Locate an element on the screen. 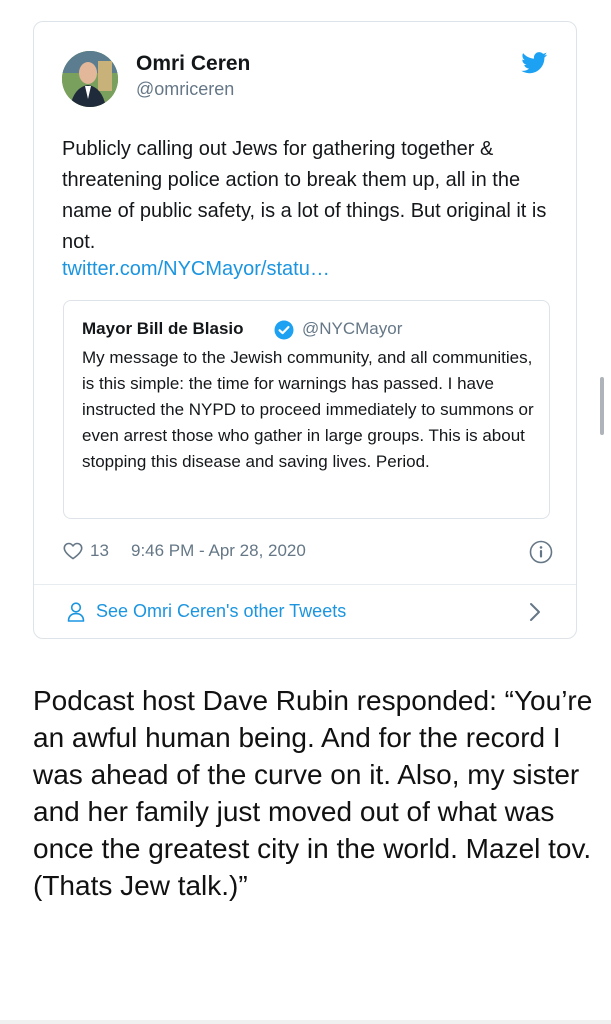  tweet-author-handle: @omriceren is located at coordinates (185, 89).